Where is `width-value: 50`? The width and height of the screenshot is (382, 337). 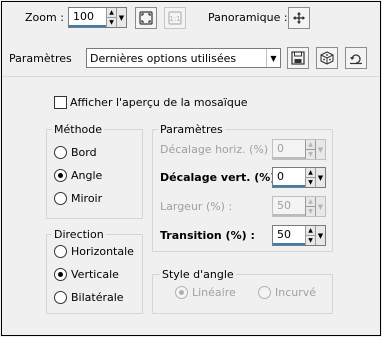 width-value: 50 is located at coordinates (289, 206).